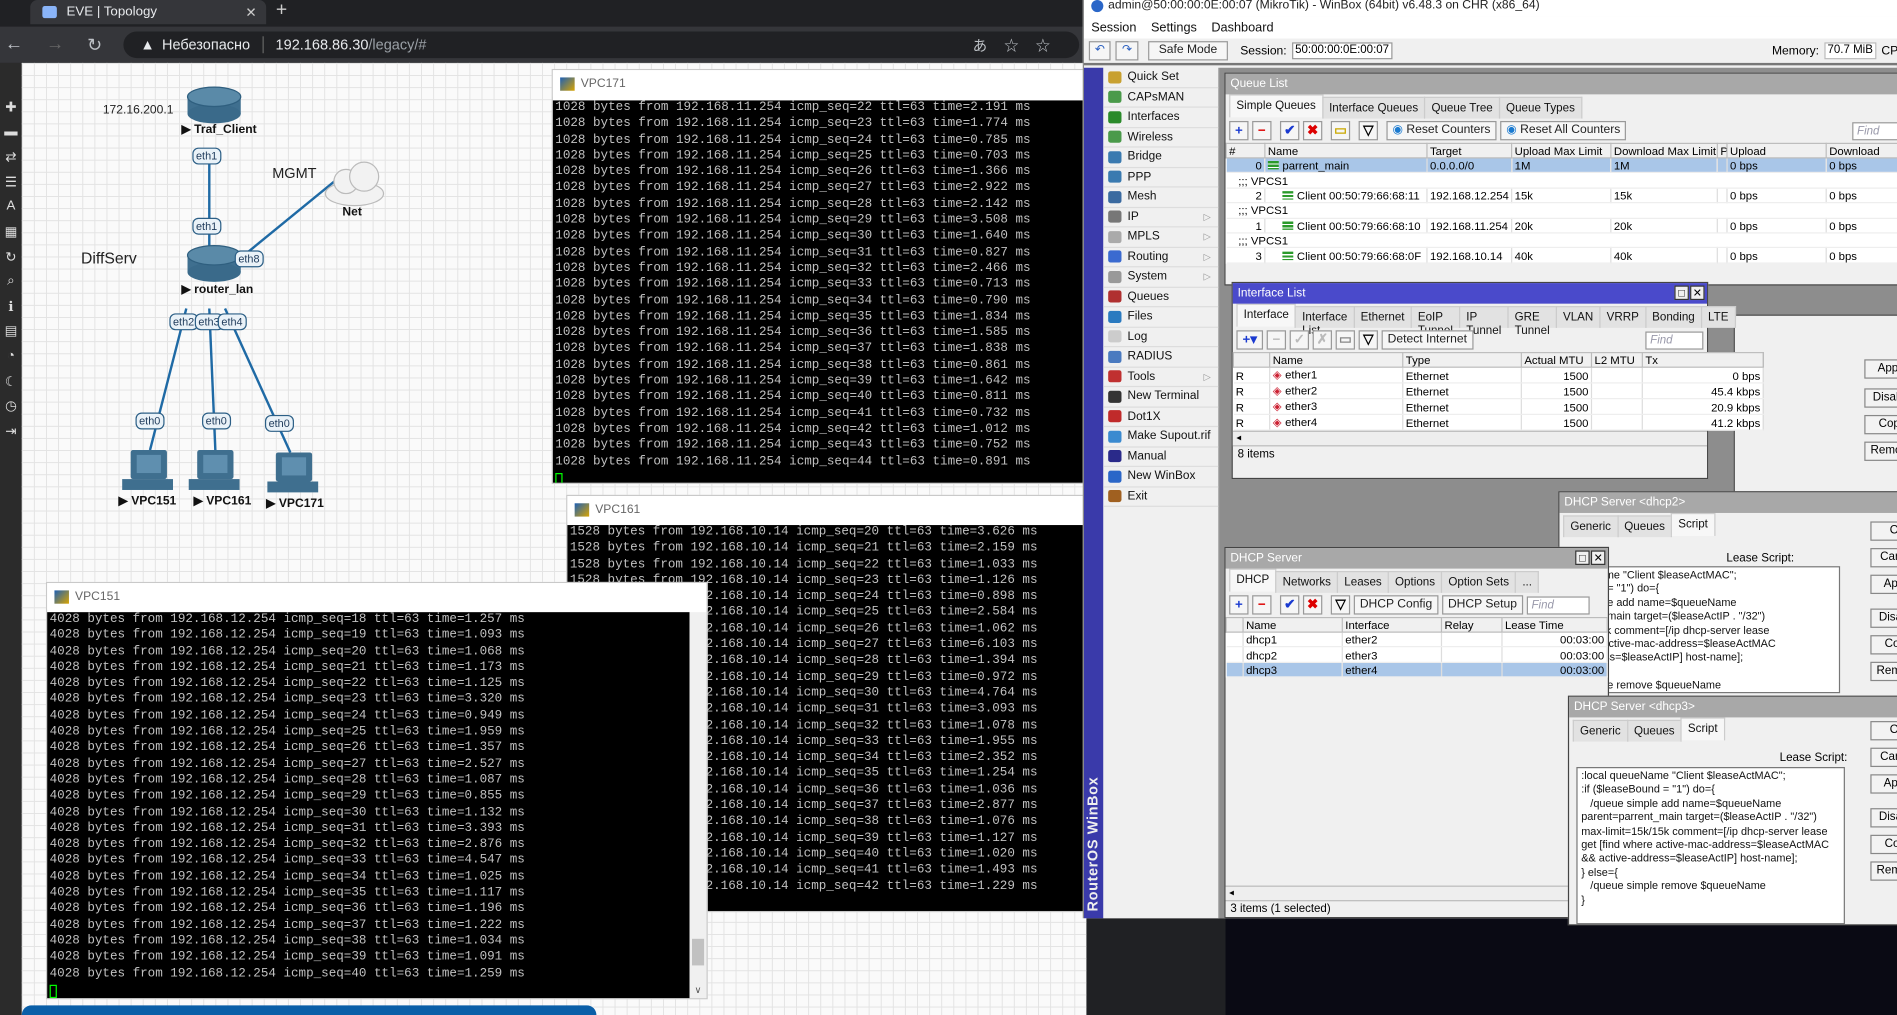 This screenshot has height=1015, width=1897. What do you see at coordinates (1161, 257) in the screenshot?
I see `sidebar-item-routing: Routing ▷` at bounding box center [1161, 257].